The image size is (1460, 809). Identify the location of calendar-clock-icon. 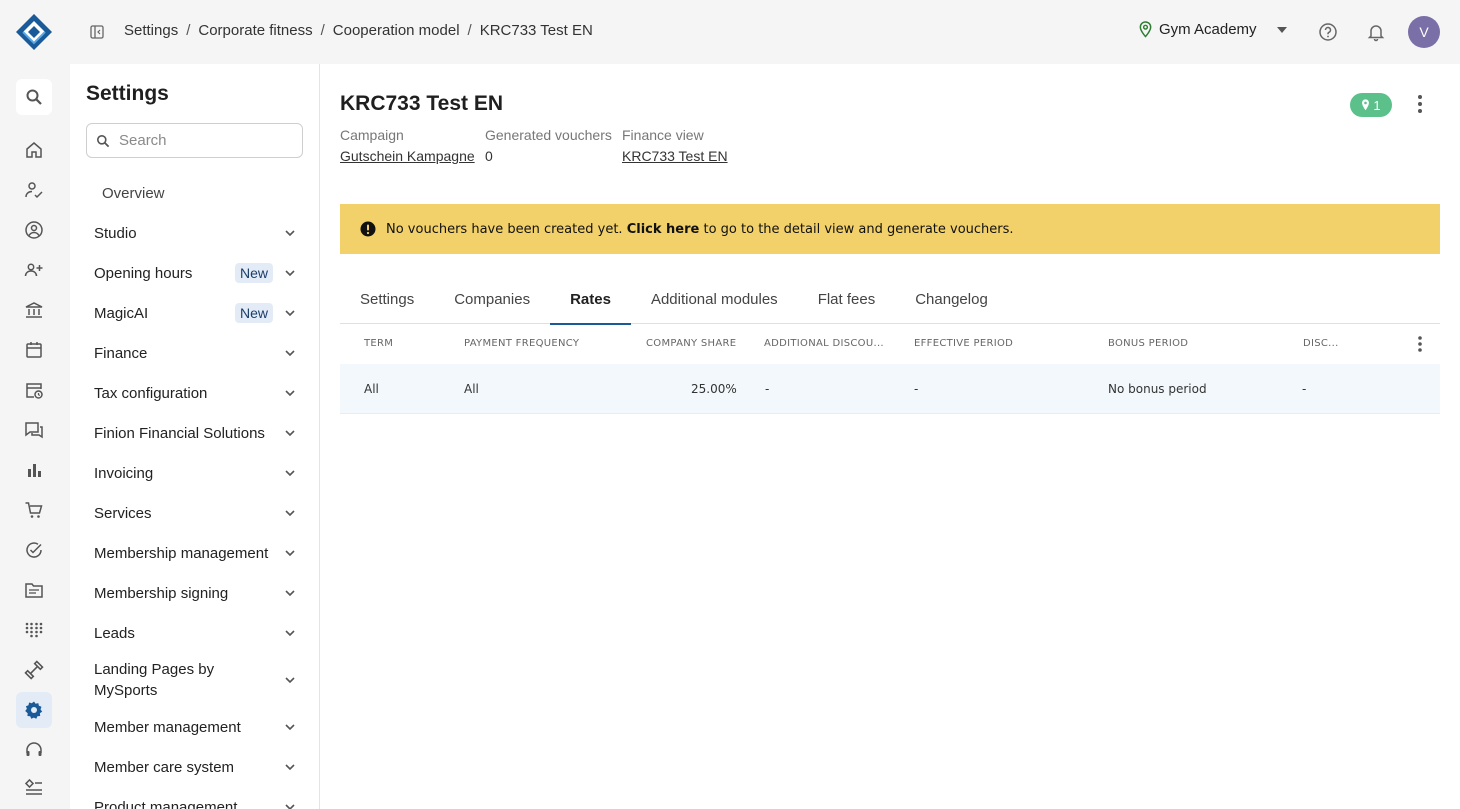
(34, 390).